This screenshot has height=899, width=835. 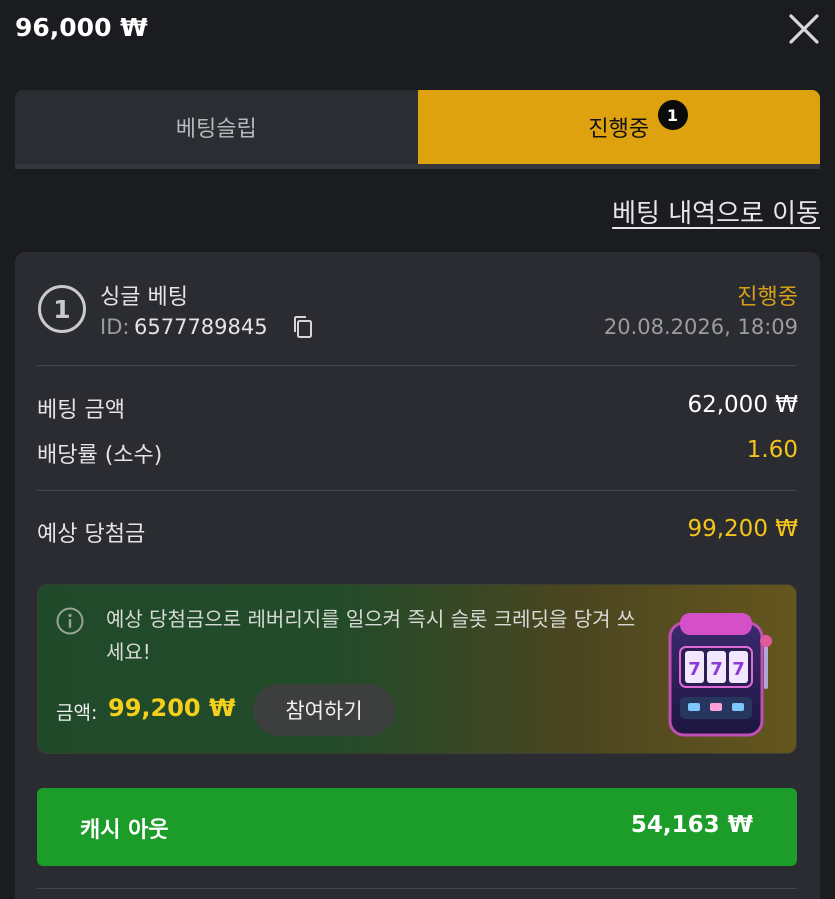 What do you see at coordinates (700, 327) in the screenshot?
I see `bet-datetime: 20.08.2026, 18:09` at bounding box center [700, 327].